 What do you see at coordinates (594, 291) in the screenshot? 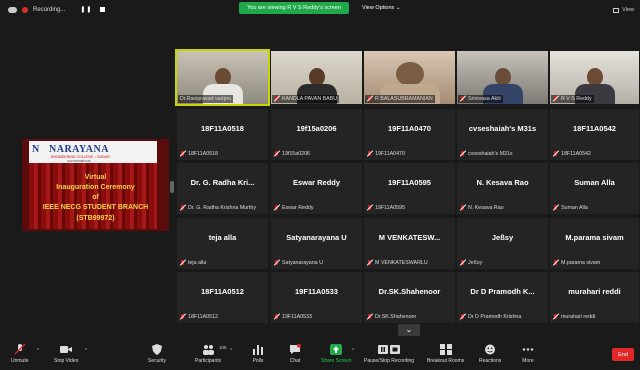
I see `participant-display-name: murahari reddi` at bounding box center [594, 291].